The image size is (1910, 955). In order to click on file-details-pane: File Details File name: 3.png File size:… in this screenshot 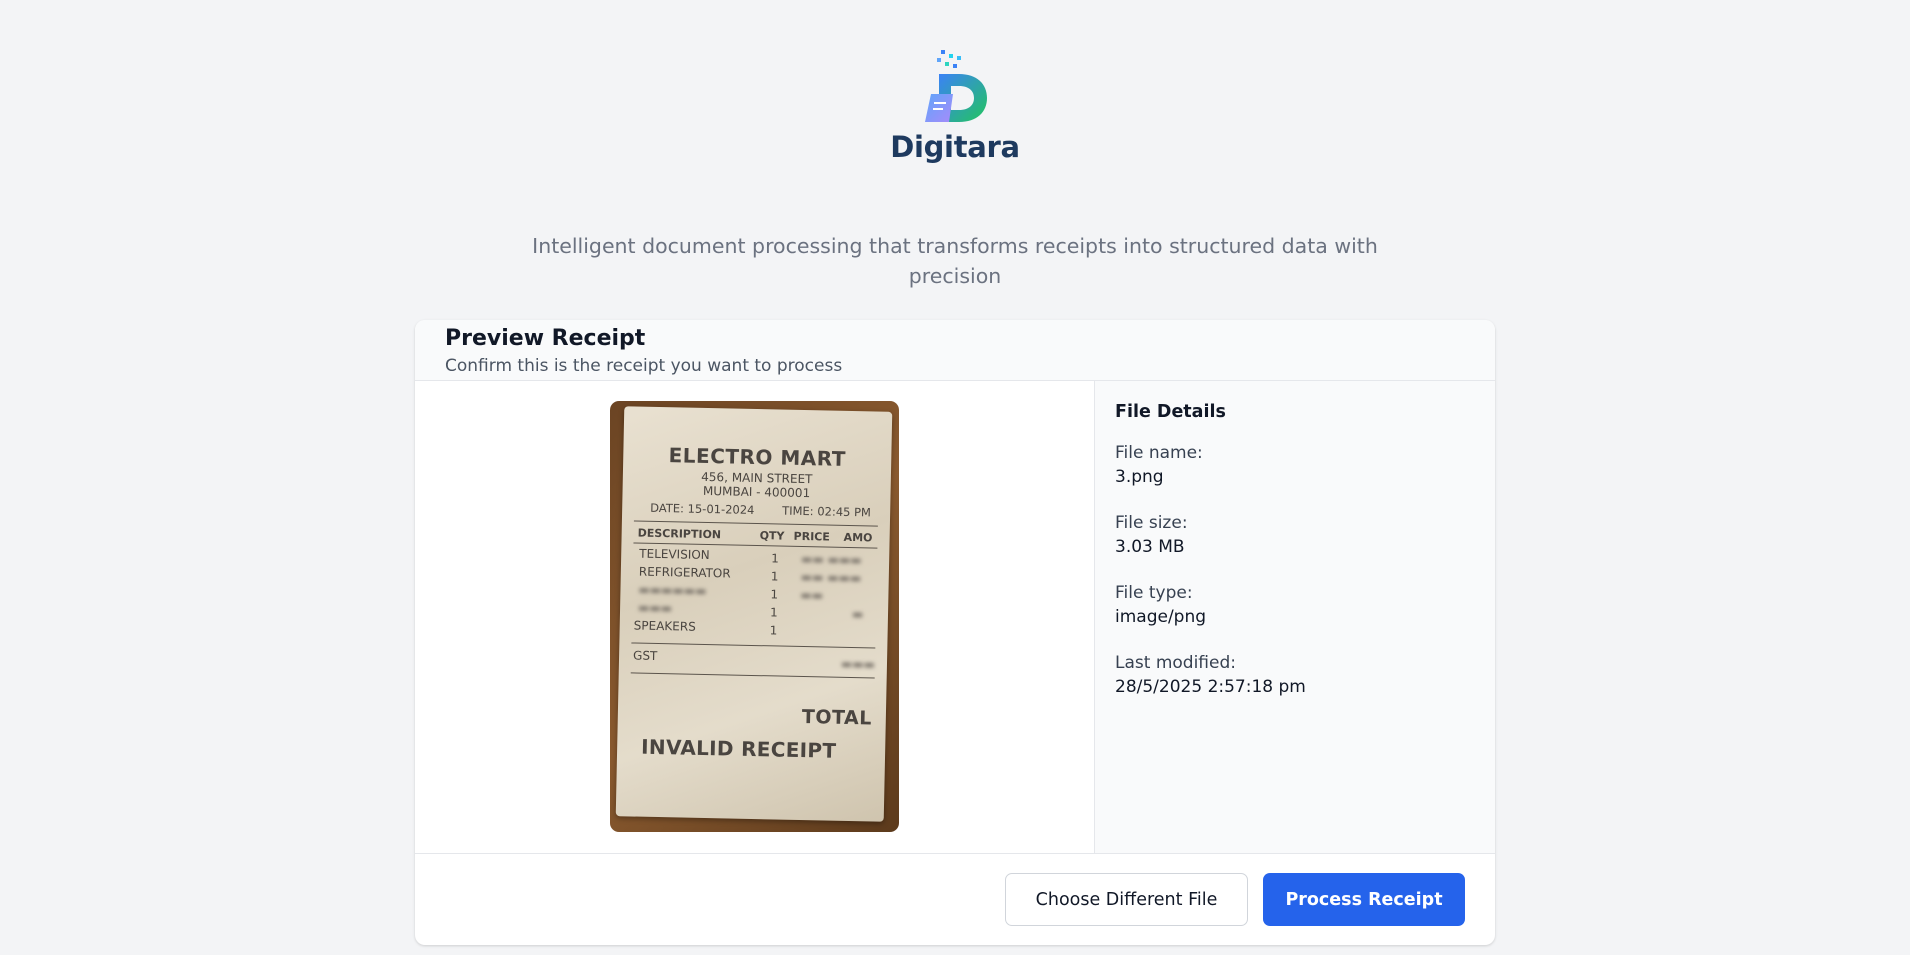, I will do `click(1295, 617)`.